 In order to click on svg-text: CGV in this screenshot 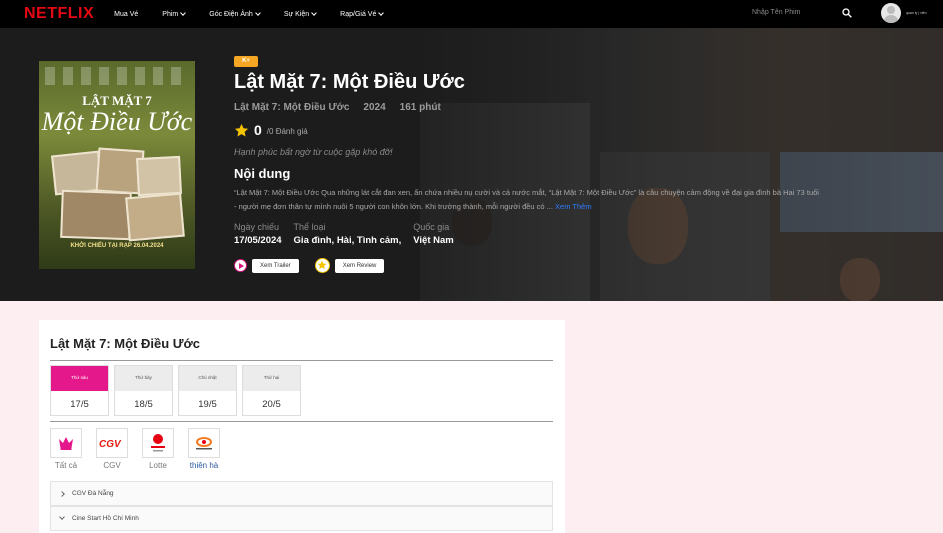, I will do `click(110, 444)`.